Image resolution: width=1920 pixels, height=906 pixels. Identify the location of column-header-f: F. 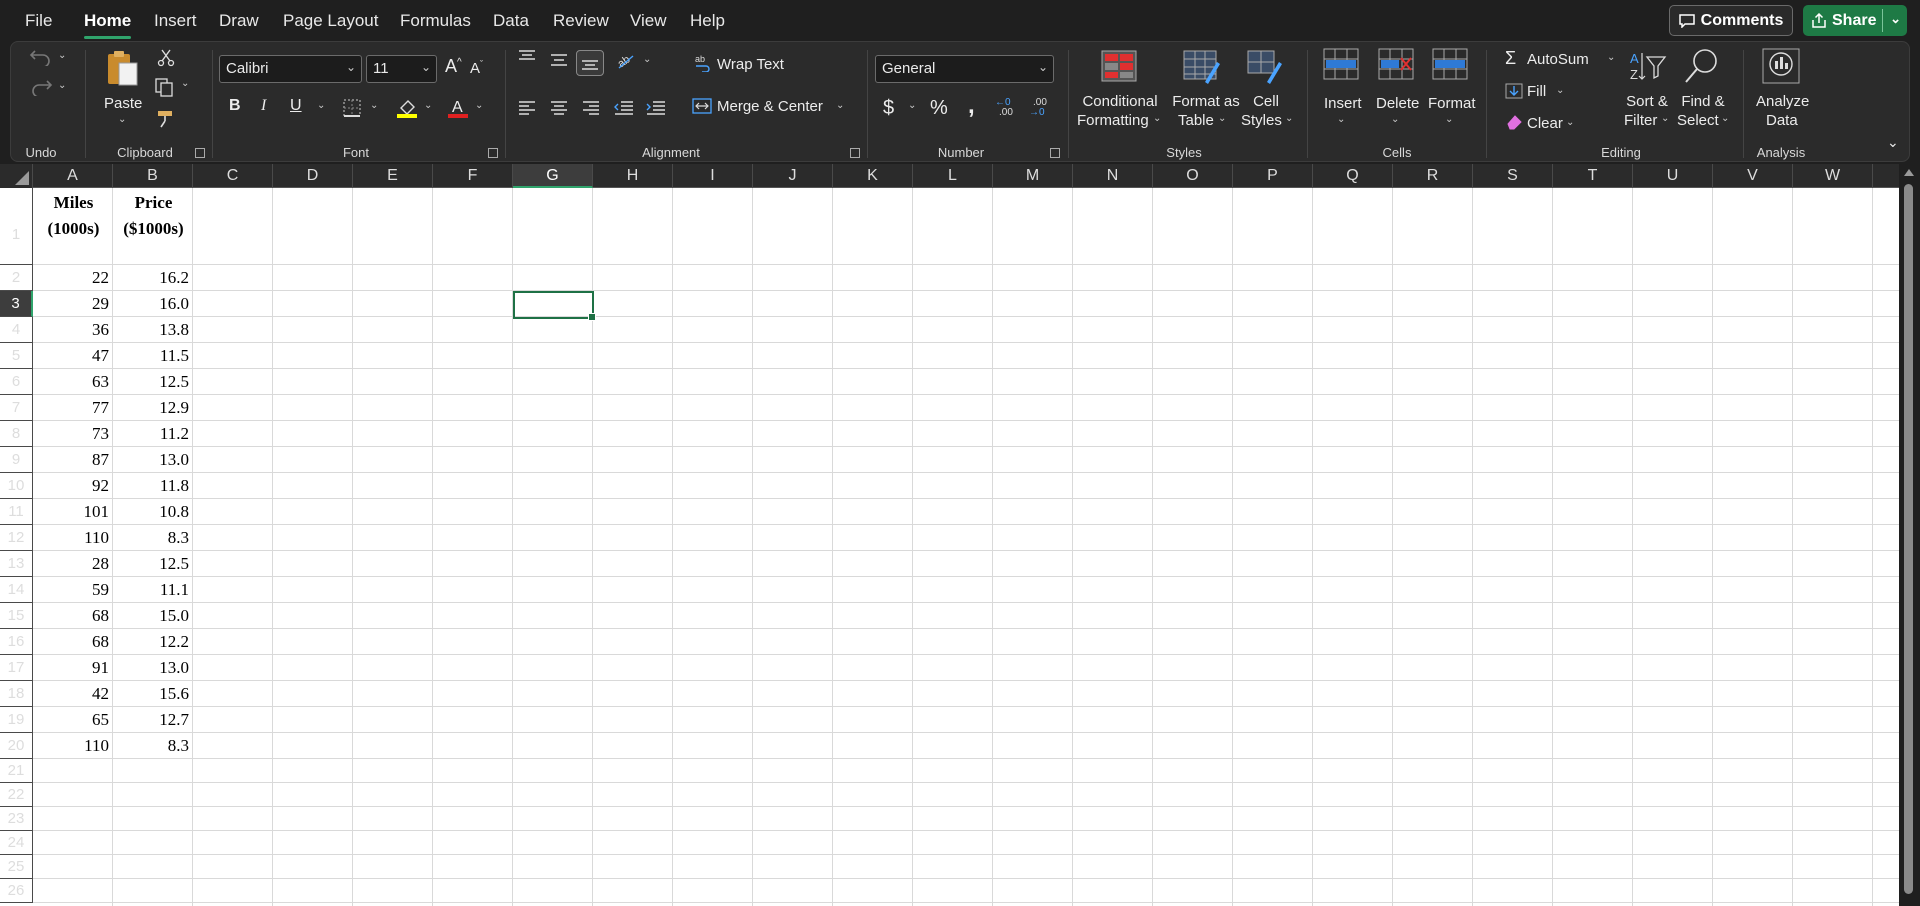
(473, 176).